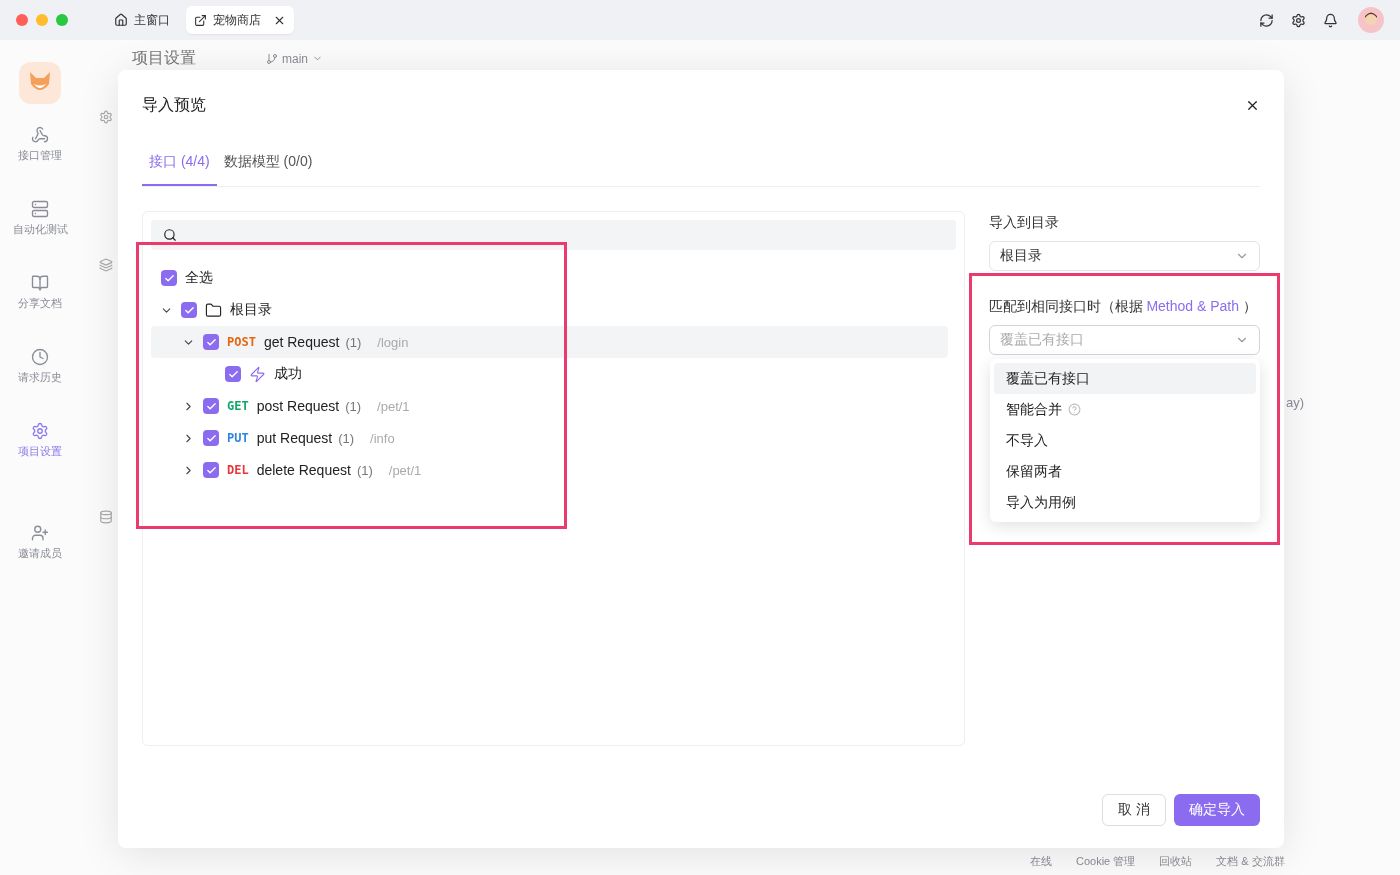  What do you see at coordinates (553, 235) in the screenshot?
I see `search-field` at bounding box center [553, 235].